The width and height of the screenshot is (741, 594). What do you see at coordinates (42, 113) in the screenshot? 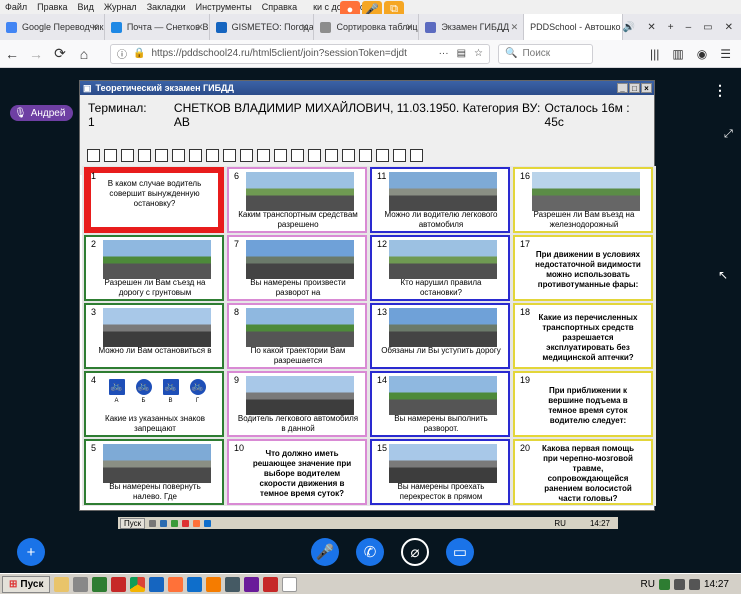
I see `user-badge: 🎙 Андрей` at bounding box center [42, 113].